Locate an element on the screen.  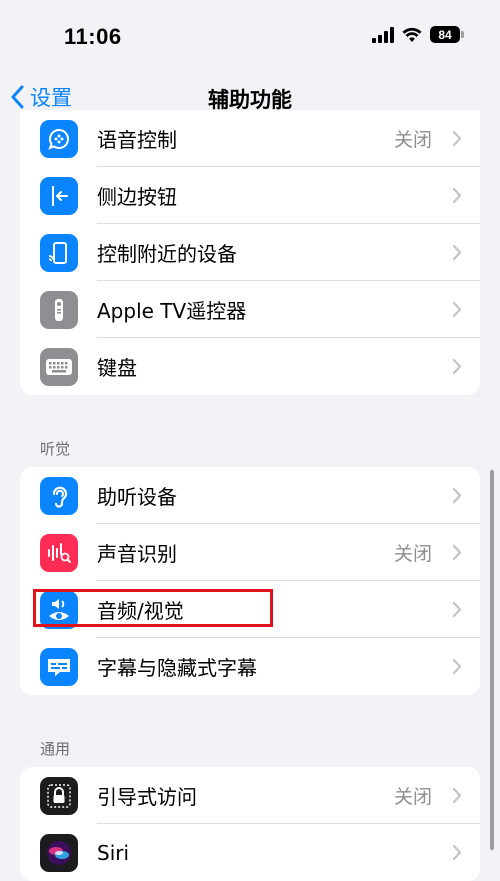
status-icons: 84 is located at coordinates (418, 34).